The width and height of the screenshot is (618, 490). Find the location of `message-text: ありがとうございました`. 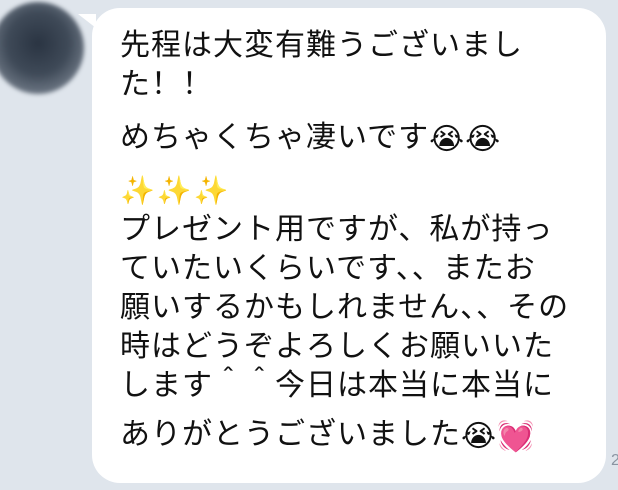

message-text: ありがとうございました is located at coordinates (290, 434).